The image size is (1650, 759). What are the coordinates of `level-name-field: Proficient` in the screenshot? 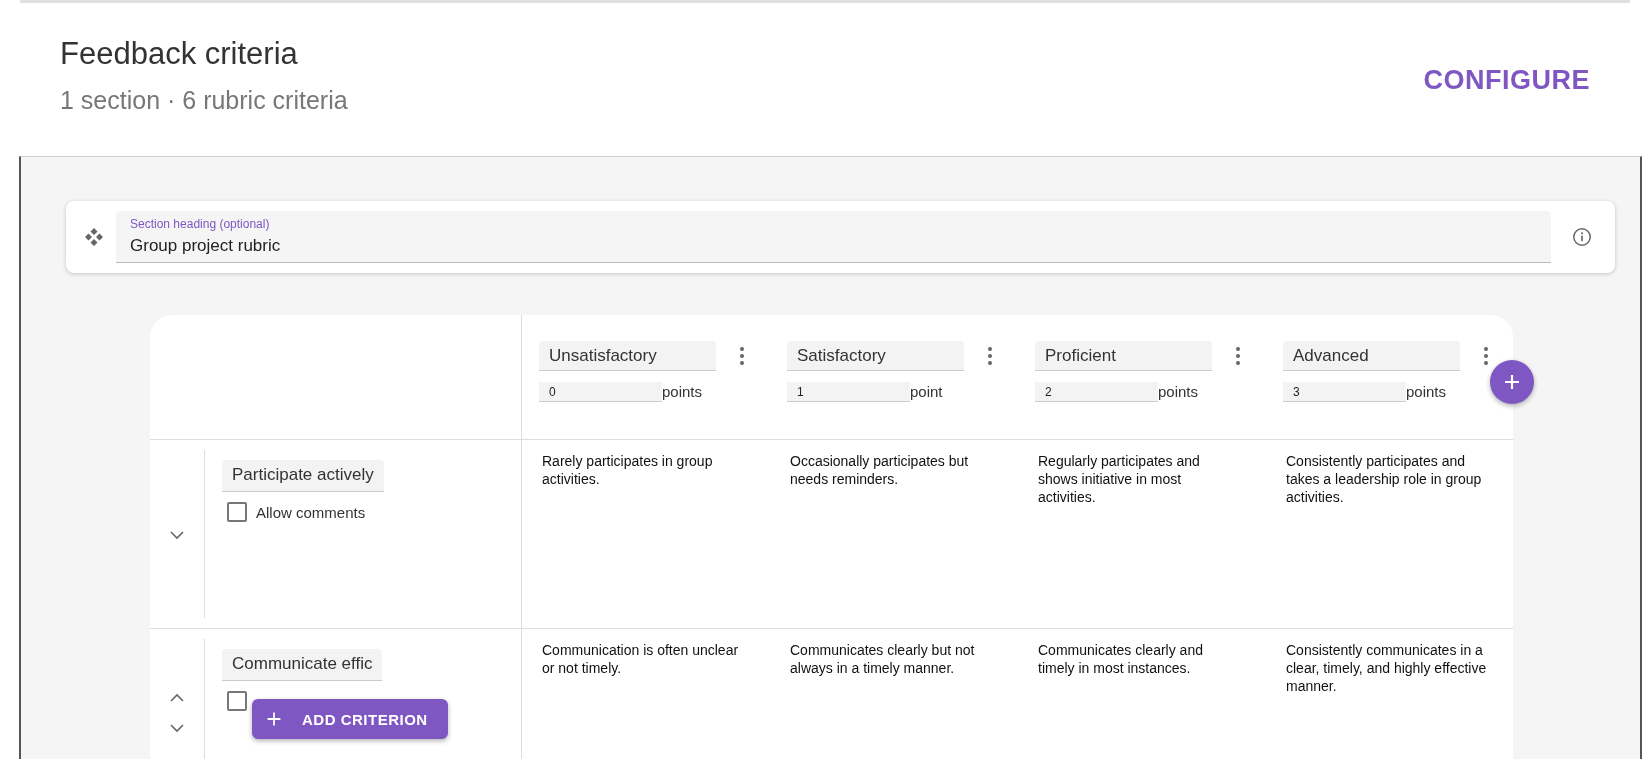 It's located at (1123, 356).